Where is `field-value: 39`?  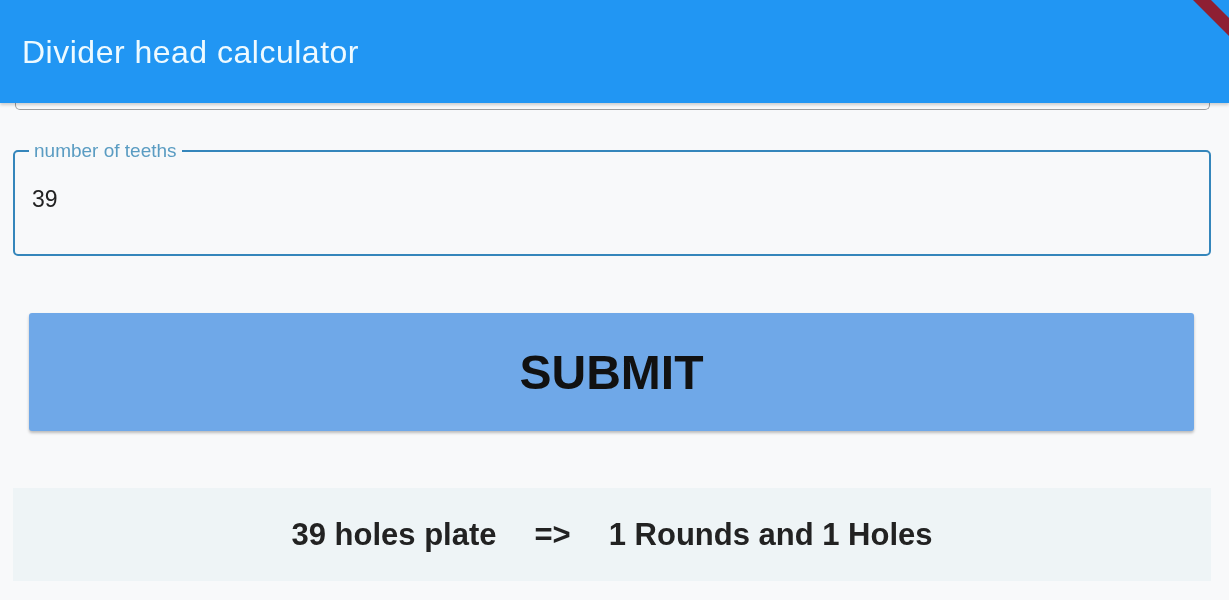
field-value: 39 is located at coordinates (45, 199).